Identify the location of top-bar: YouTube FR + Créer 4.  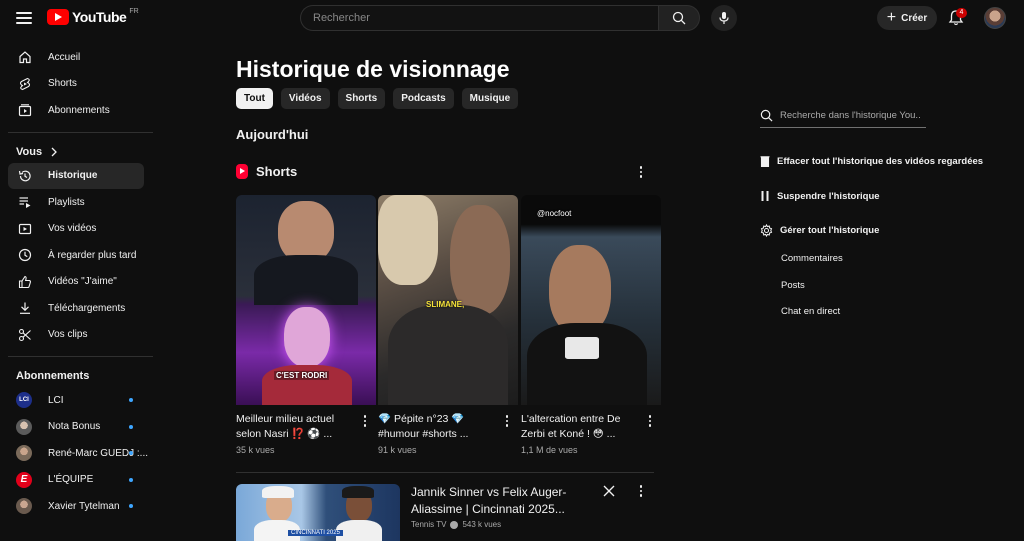
(512, 18).